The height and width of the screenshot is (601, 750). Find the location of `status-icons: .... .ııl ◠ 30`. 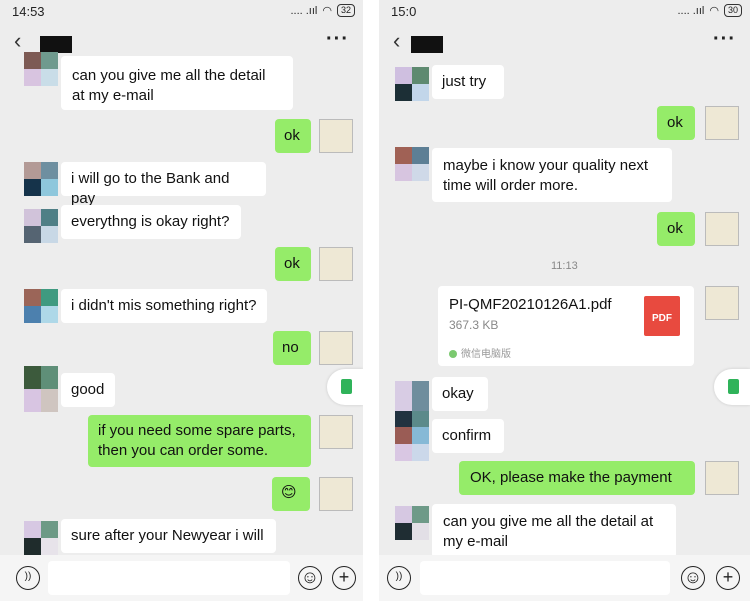

status-icons: .... .ııl ◠ 30 is located at coordinates (709, 10).